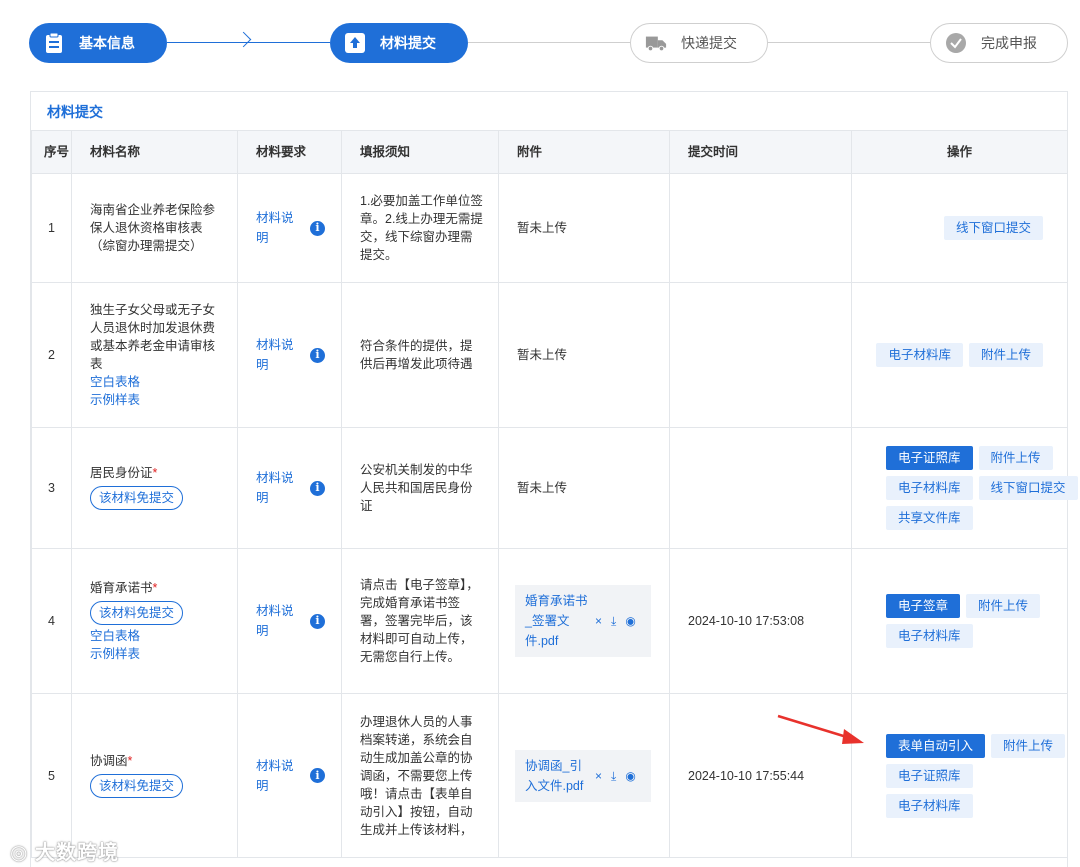  Describe the element at coordinates (709, 43) in the screenshot. I see `step-label: 快递提交` at that location.